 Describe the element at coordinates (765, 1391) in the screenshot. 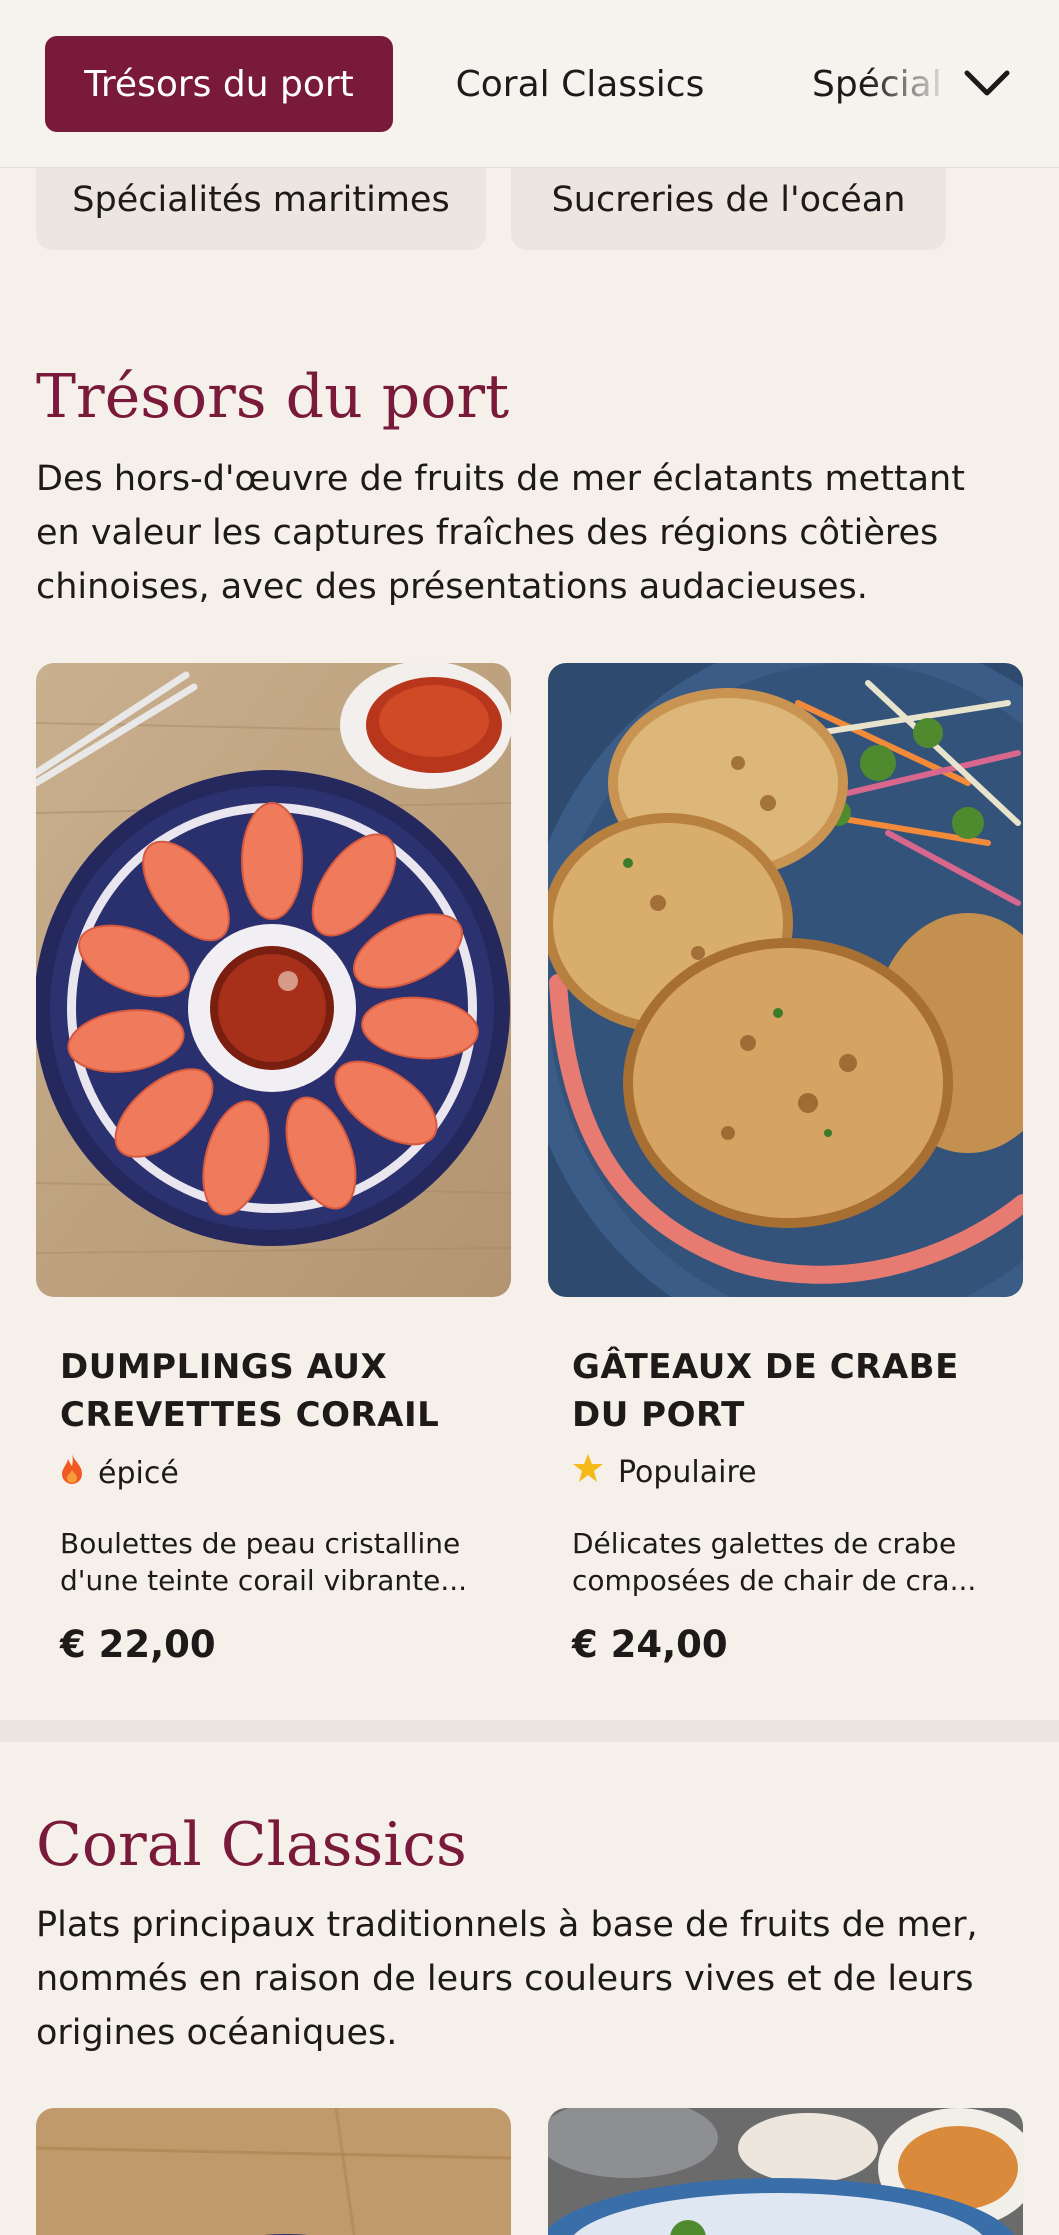

I see `dish-name: GÂTEAUX DE CRABE DU PORT` at that location.